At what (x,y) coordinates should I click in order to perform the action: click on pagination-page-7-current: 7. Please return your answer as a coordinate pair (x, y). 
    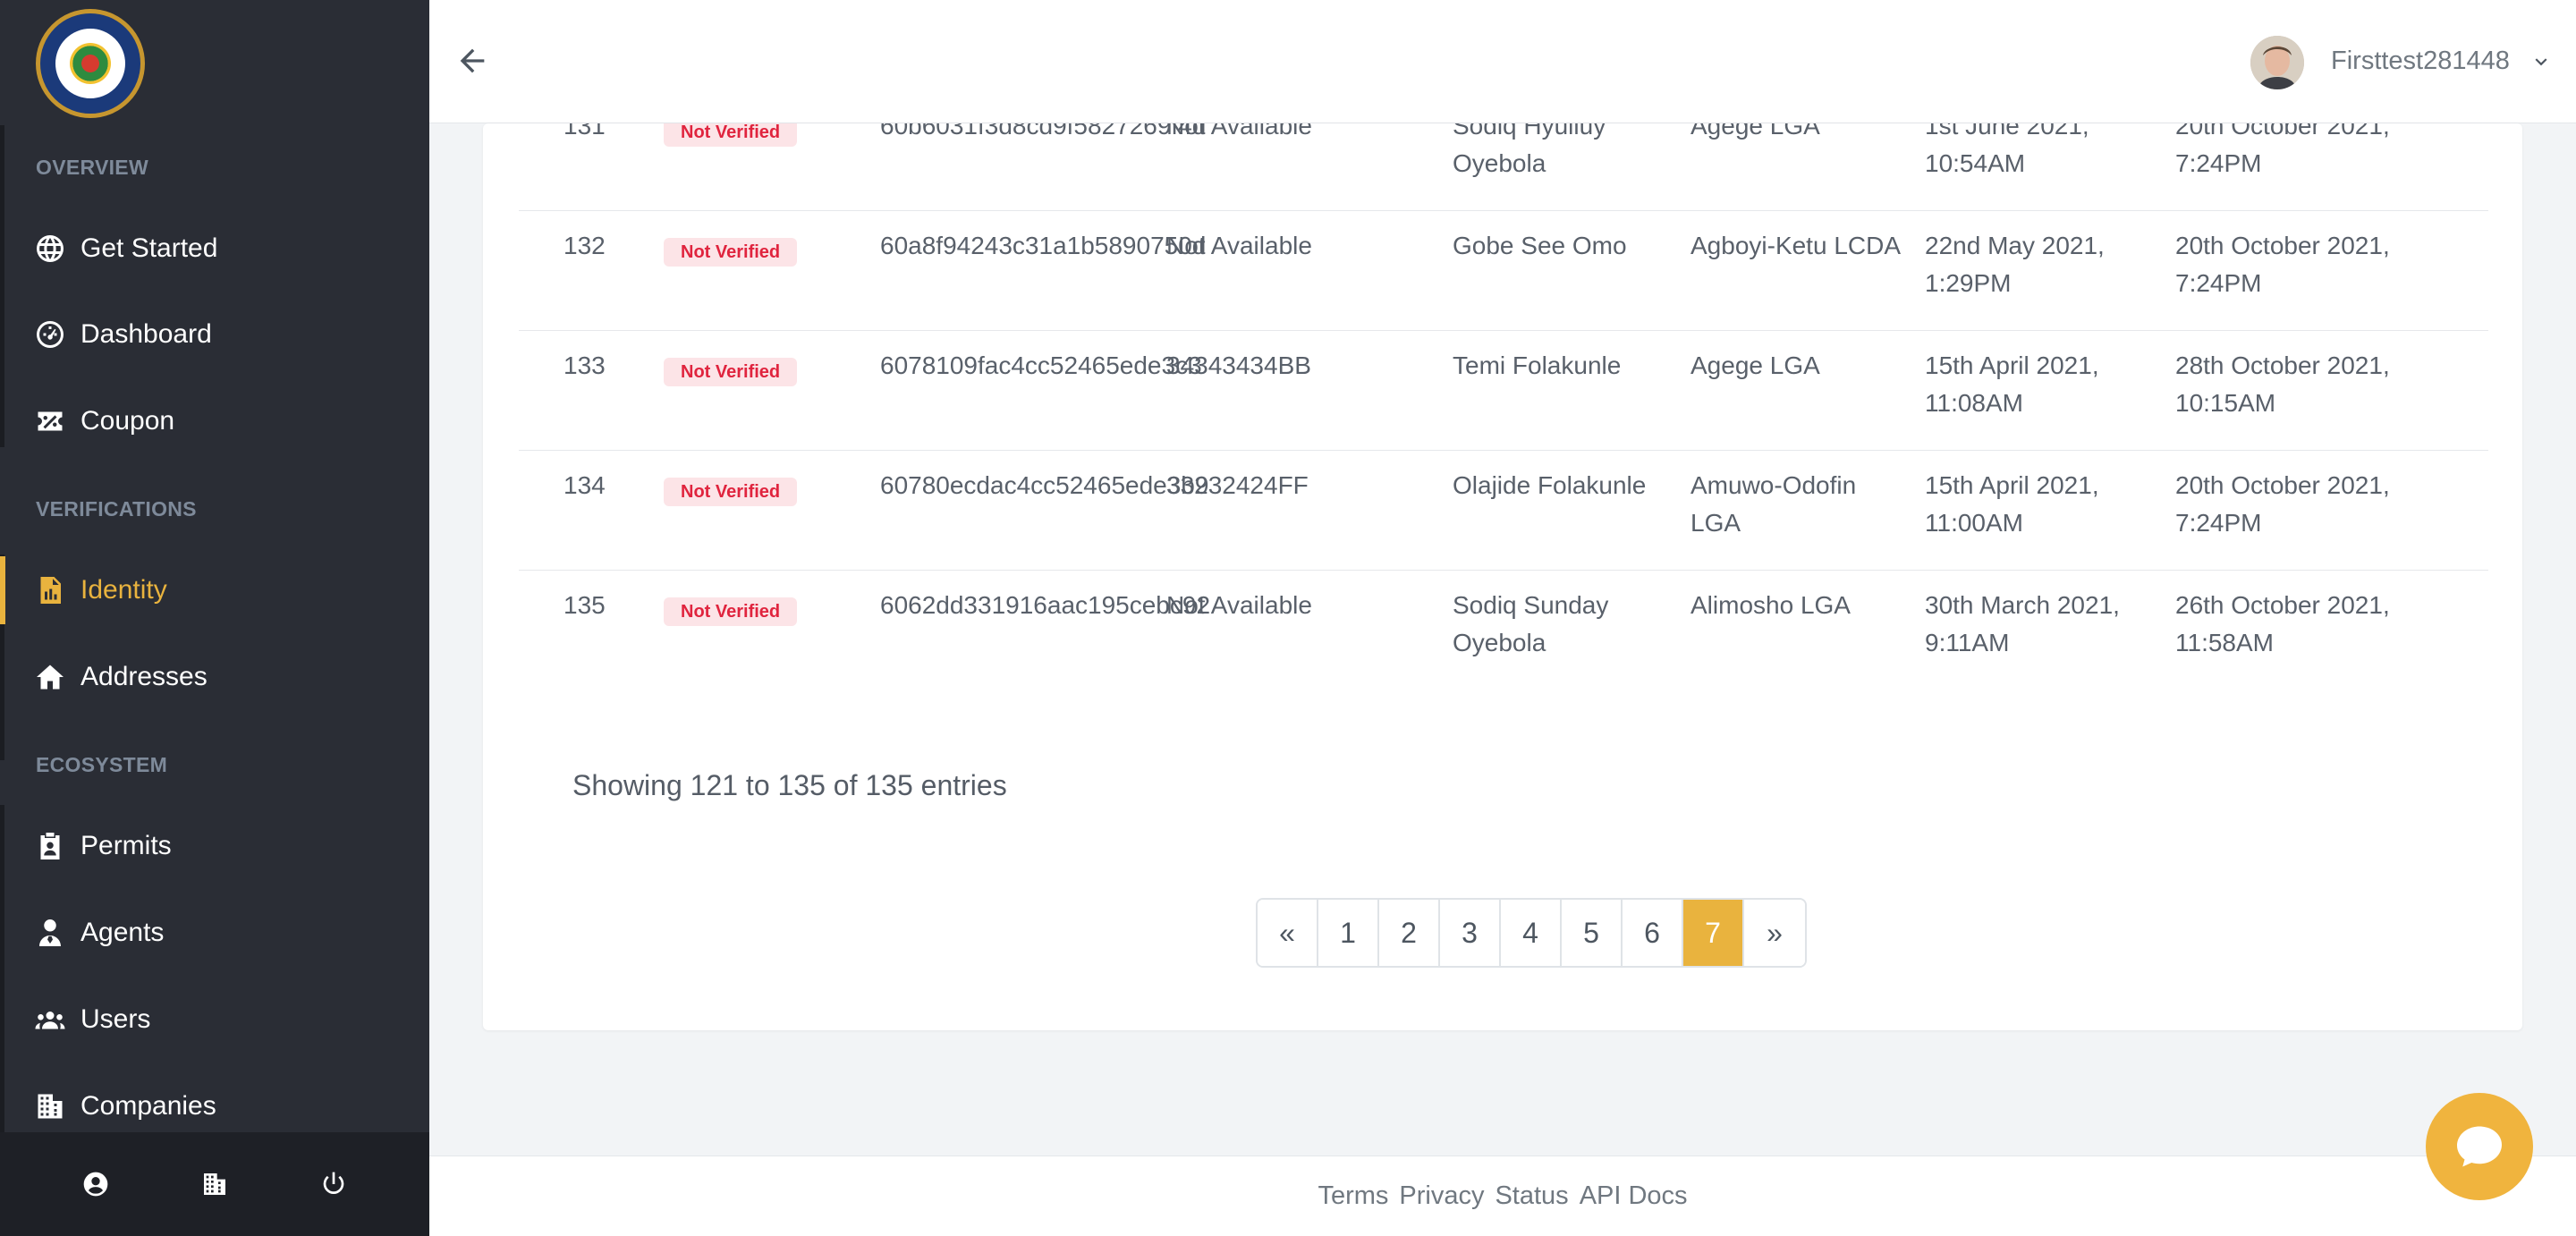
    Looking at the image, I should click on (1713, 933).